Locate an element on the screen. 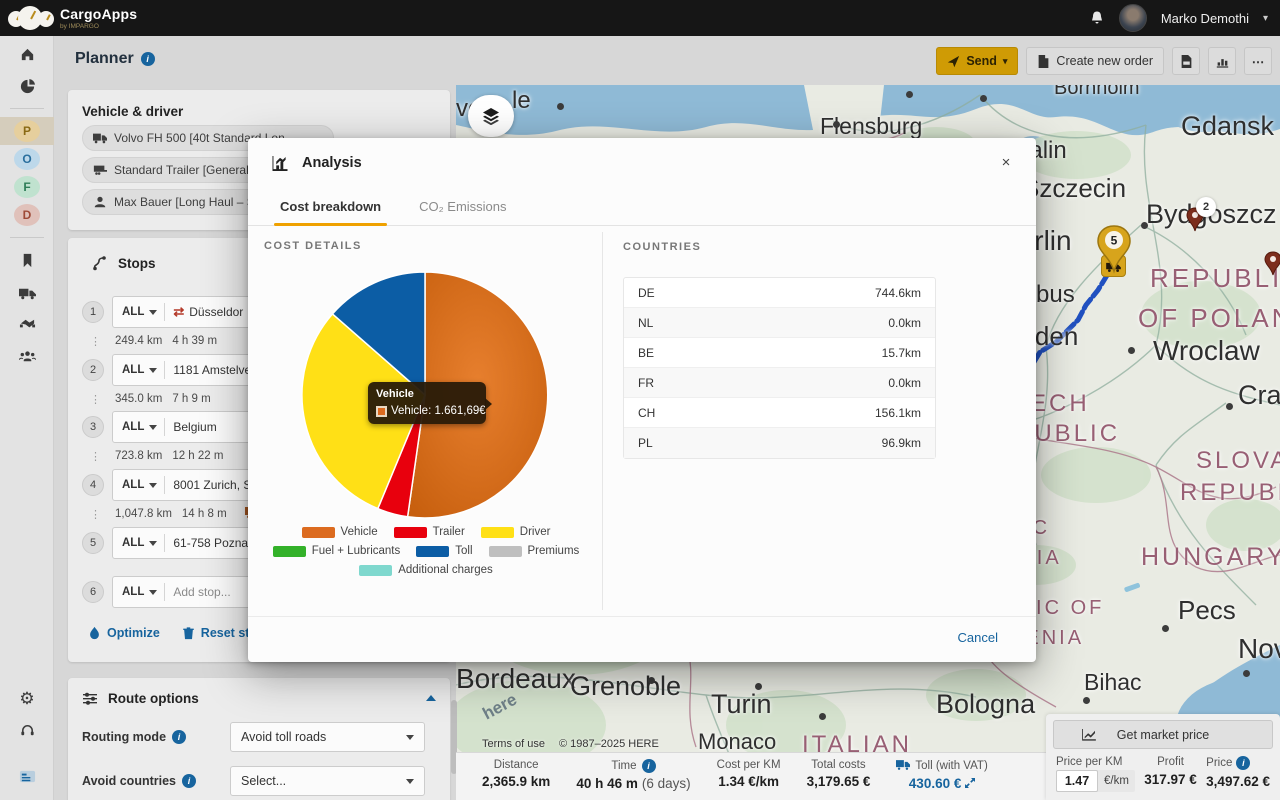 The width and height of the screenshot is (1280, 800). user-menu-chevron-icon: ▾ is located at coordinates (1265, 18).